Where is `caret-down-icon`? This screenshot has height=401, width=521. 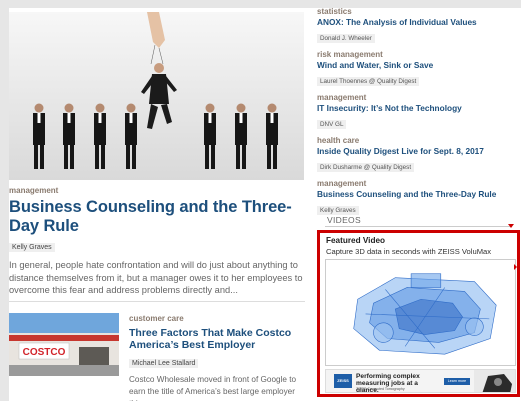 caret-down-icon is located at coordinates (511, 226).